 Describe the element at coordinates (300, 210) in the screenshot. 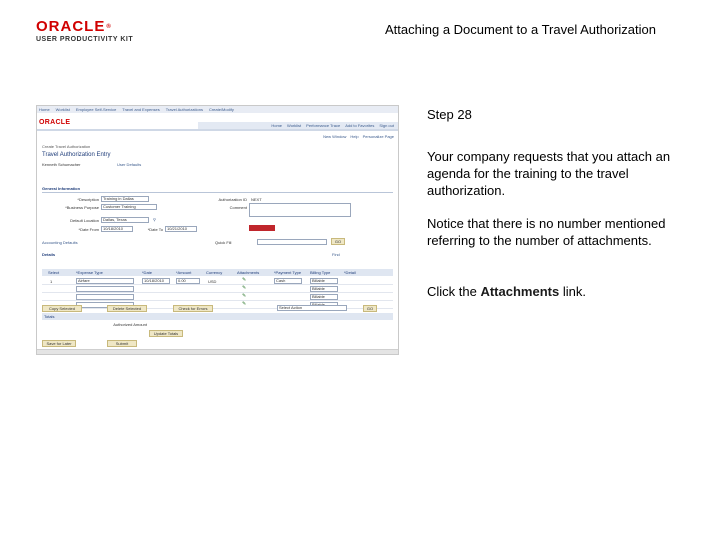

I see `comment-textarea` at that location.